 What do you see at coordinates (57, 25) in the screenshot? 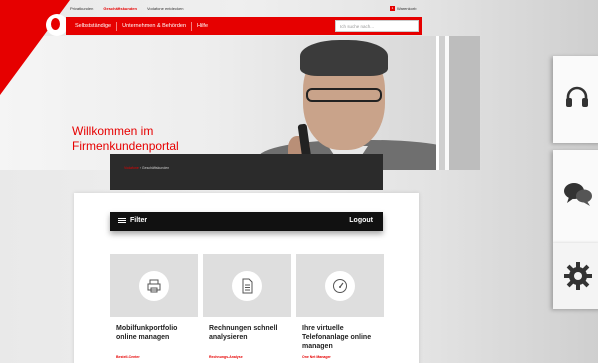
I see `vodafone-logo-icon` at bounding box center [57, 25].